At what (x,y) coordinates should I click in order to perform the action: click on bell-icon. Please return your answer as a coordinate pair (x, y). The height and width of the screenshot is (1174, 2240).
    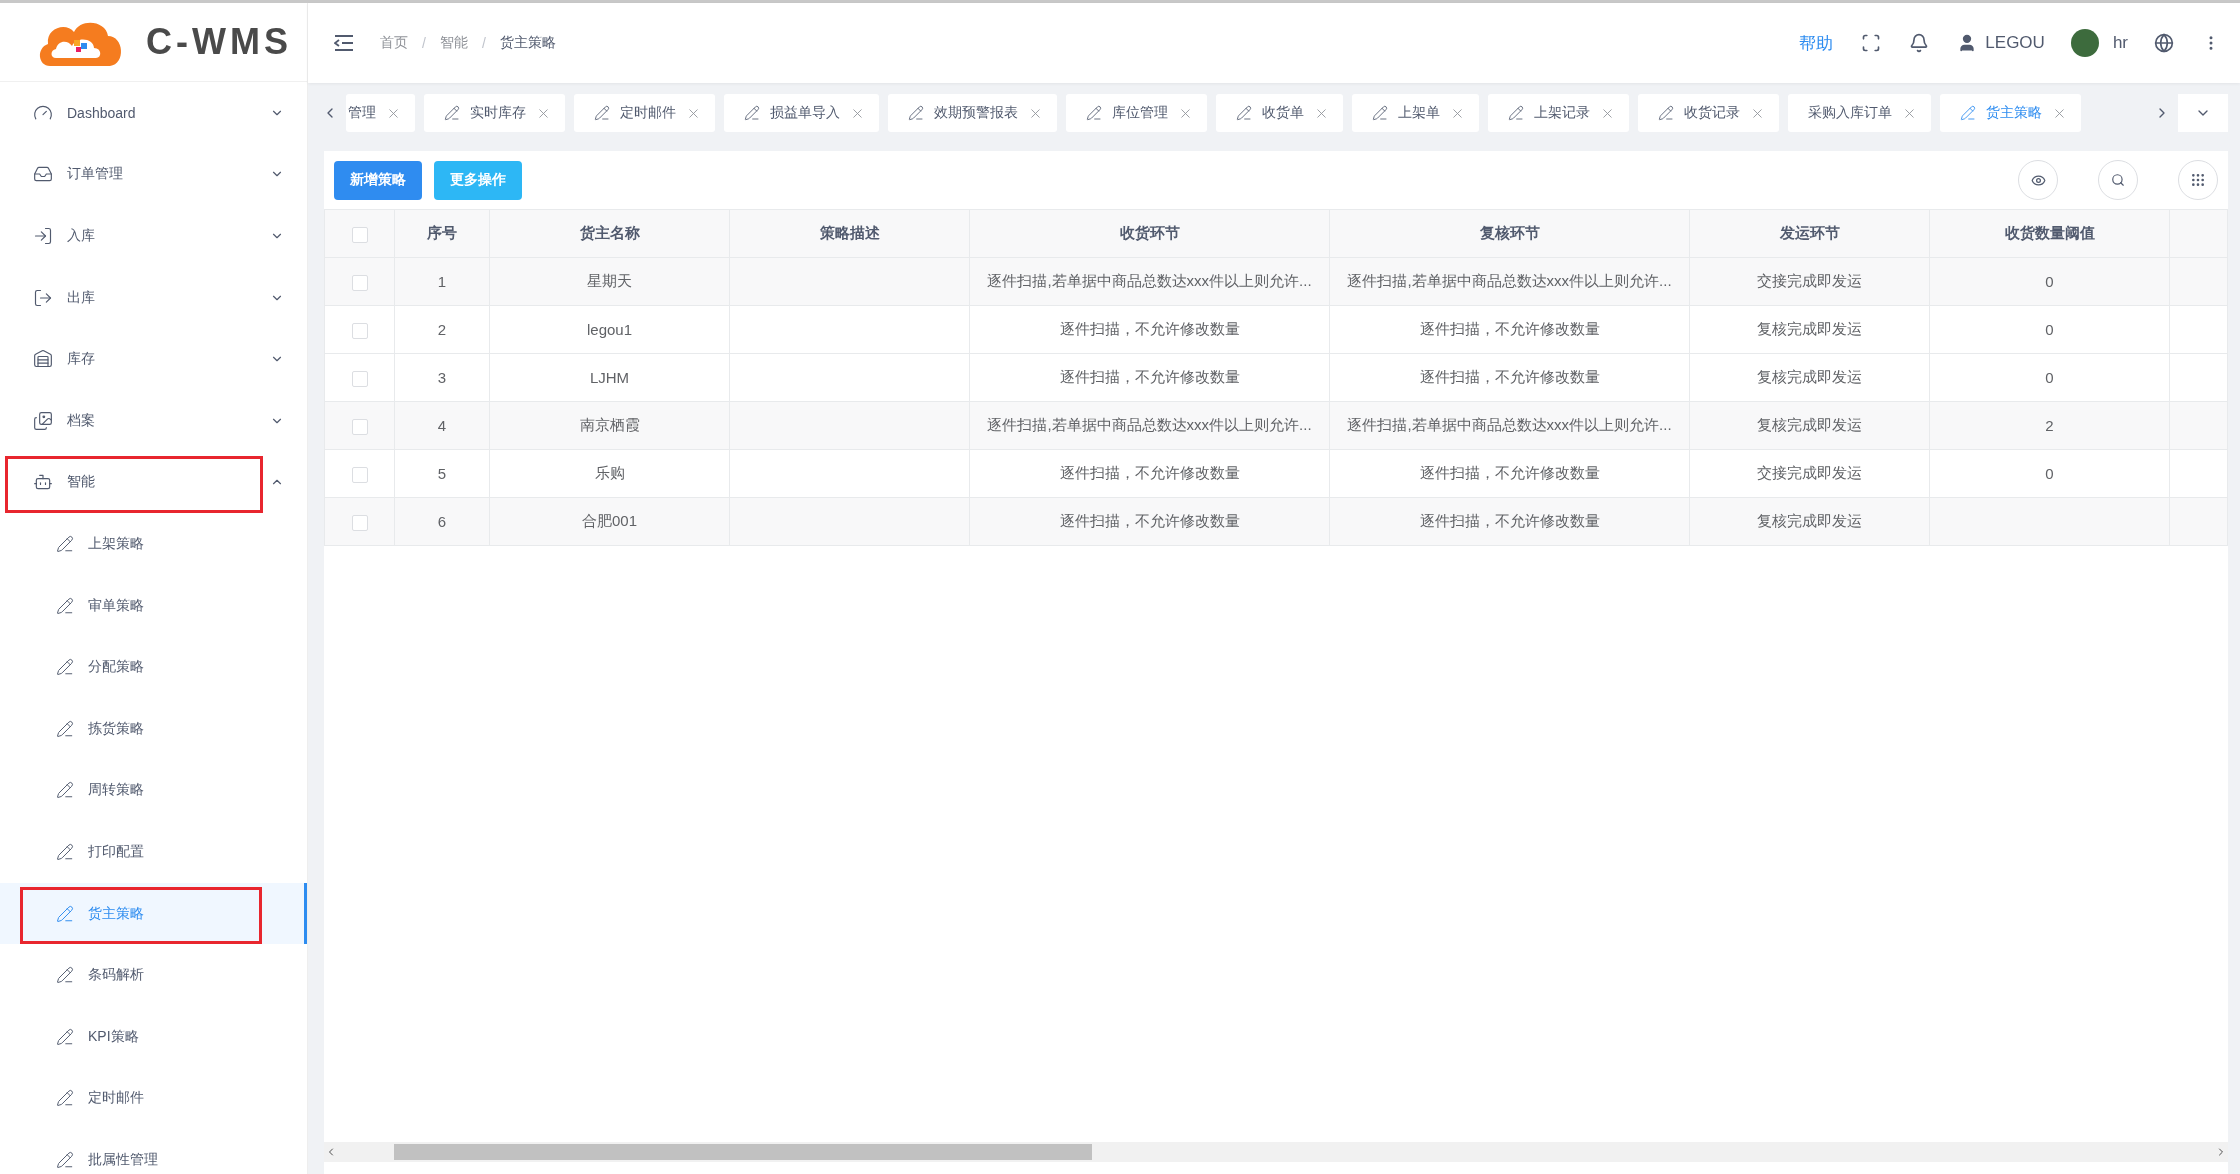
    Looking at the image, I should click on (1919, 43).